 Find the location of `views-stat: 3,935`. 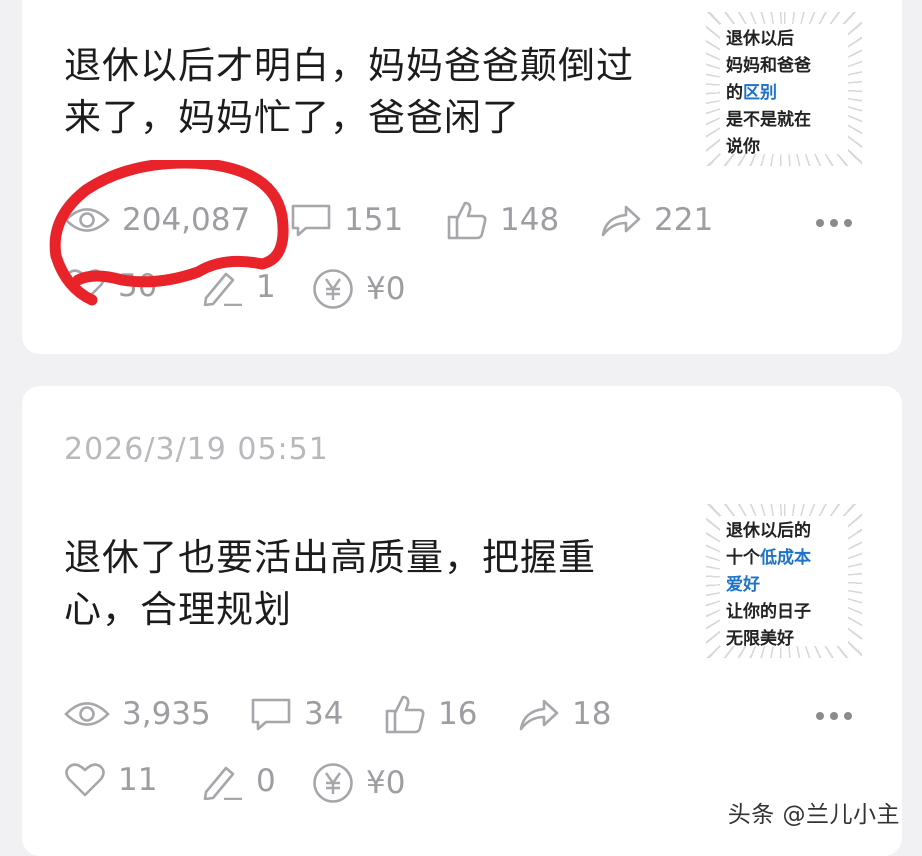

views-stat: 3,935 is located at coordinates (137, 714).